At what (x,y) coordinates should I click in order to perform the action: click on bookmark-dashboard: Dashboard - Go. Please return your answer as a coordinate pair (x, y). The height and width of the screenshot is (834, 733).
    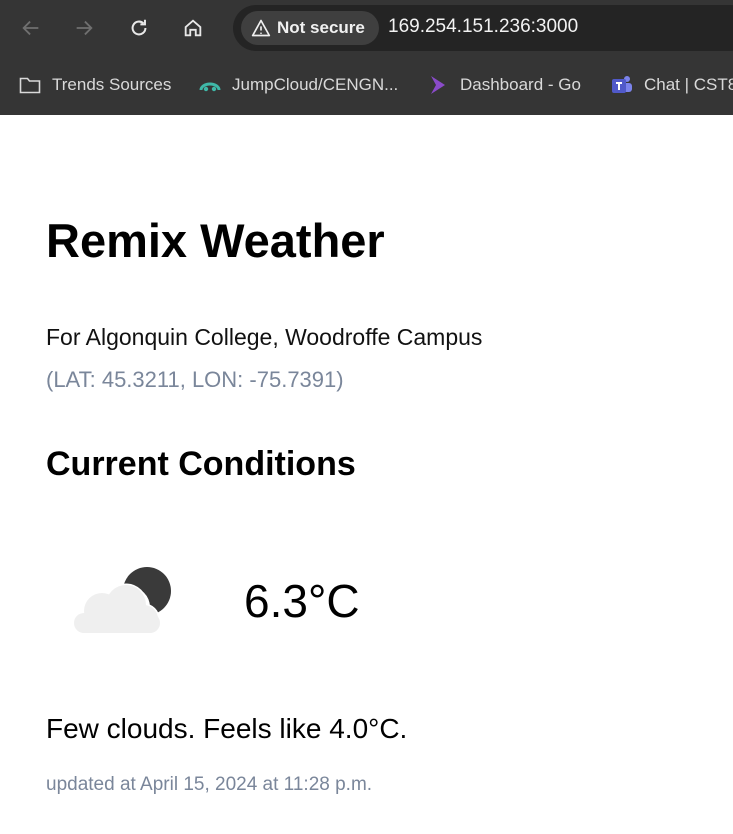
    Looking at the image, I should click on (503, 85).